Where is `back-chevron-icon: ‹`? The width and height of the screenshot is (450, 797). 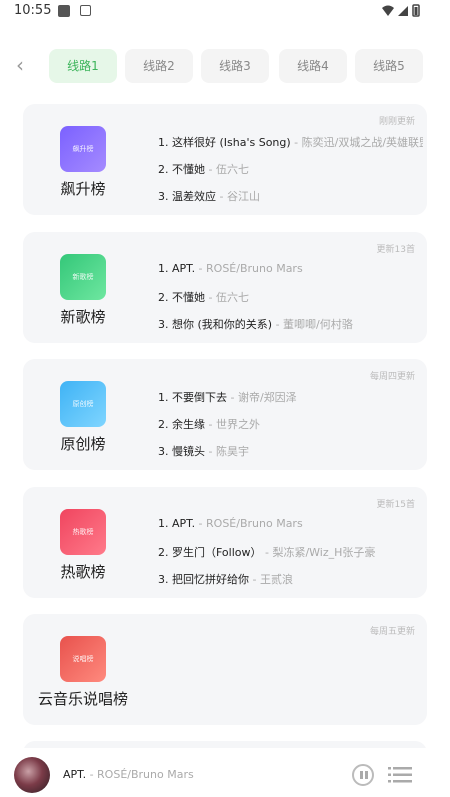 back-chevron-icon: ‹ is located at coordinates (20, 66).